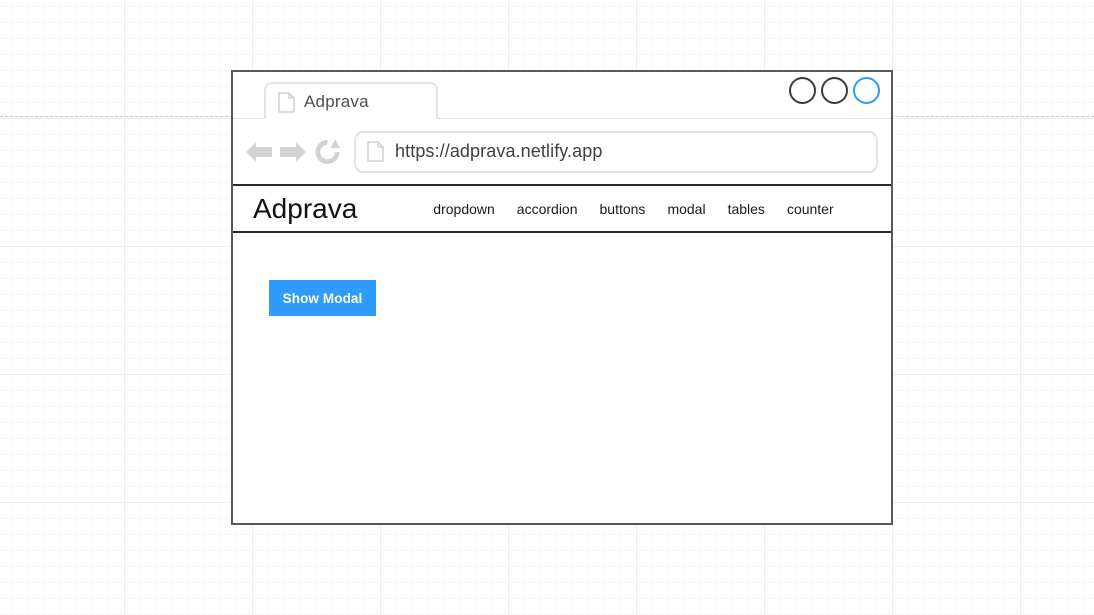 This screenshot has height=615, width=1094. I want to click on nav-link-dropdown: dropdown, so click(464, 209).